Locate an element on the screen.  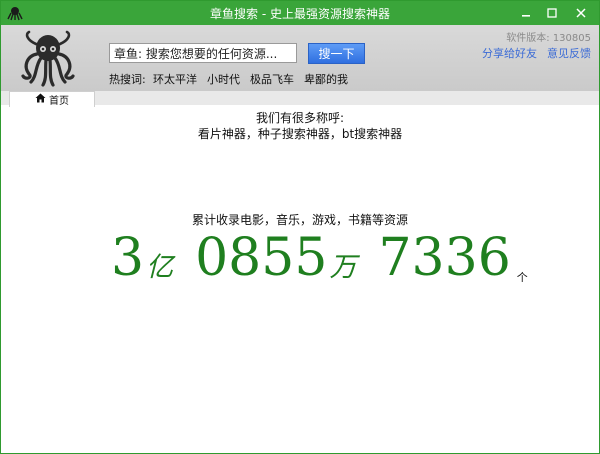
hot-word-link: 环太平洋 is located at coordinates (175, 79).